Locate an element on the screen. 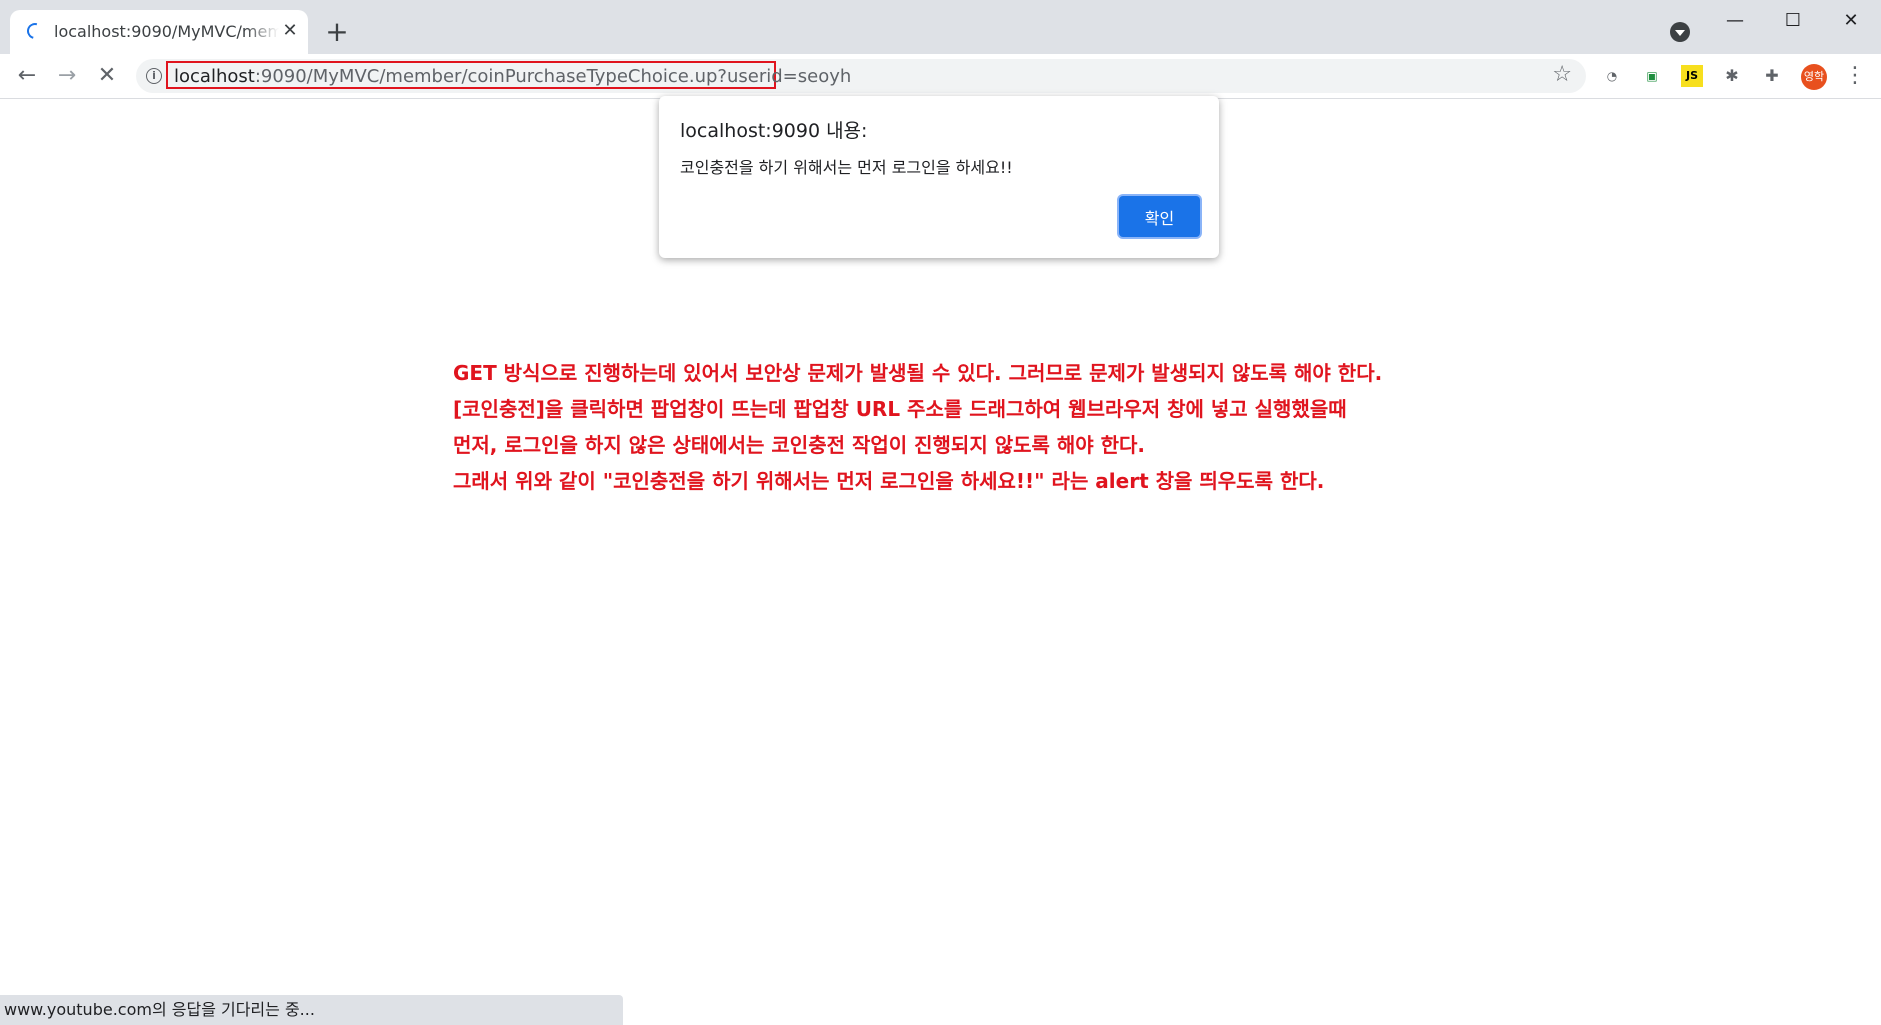 The width and height of the screenshot is (1881, 1025). forward-button: → is located at coordinates (67, 76).